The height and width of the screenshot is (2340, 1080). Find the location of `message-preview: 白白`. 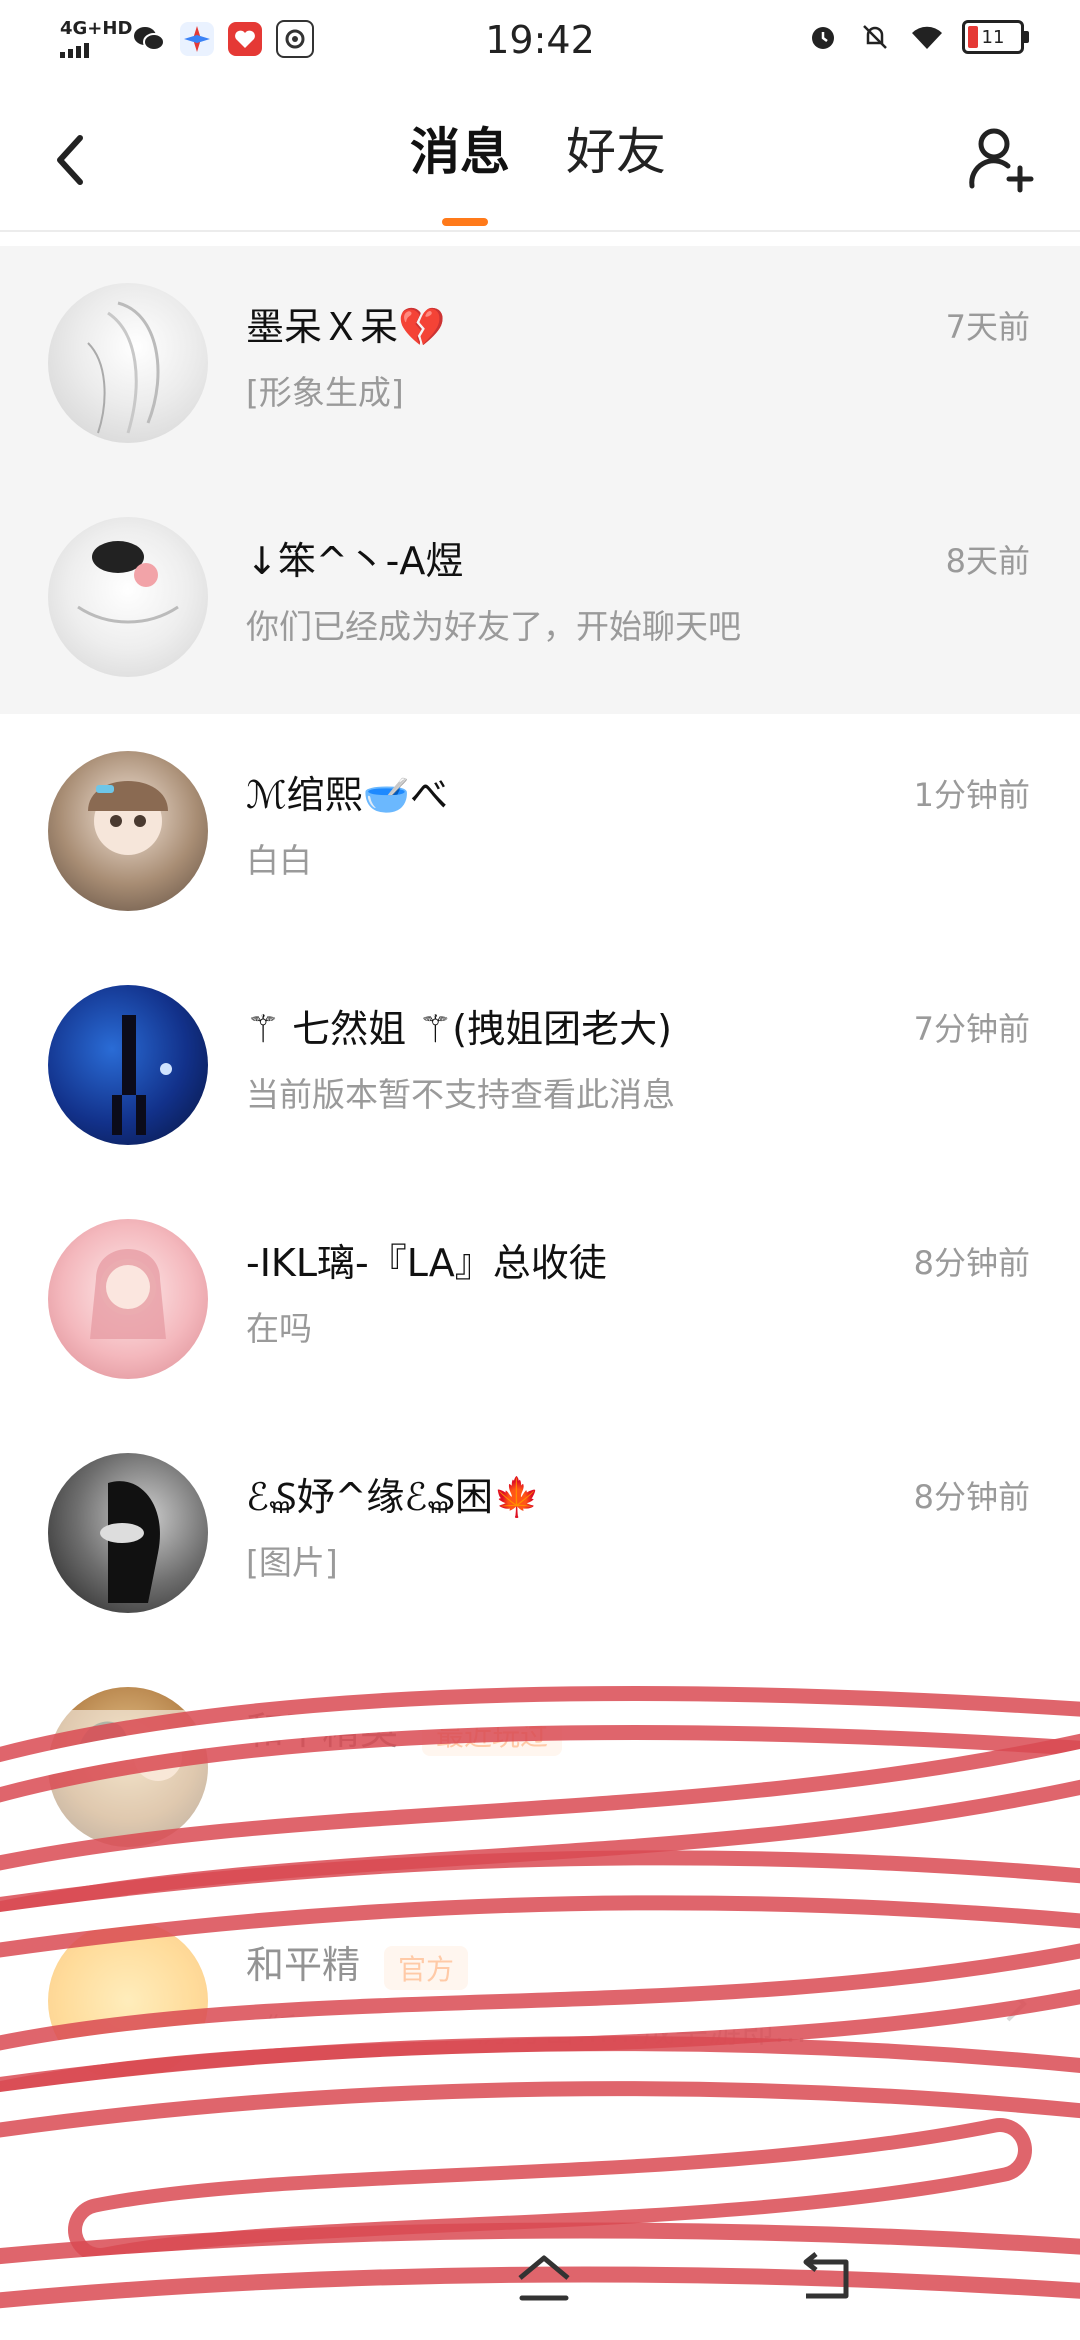

message-preview: 白白 is located at coordinates (279, 860).